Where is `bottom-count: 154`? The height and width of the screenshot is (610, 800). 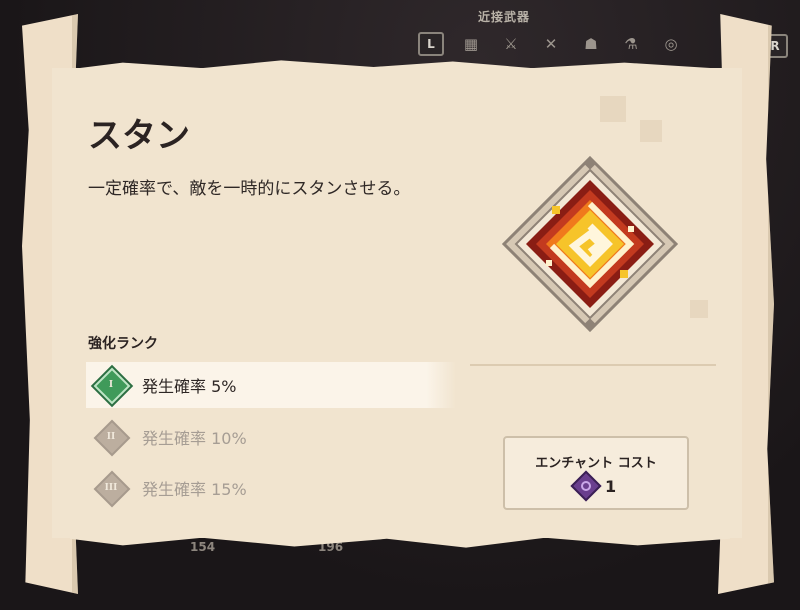
bottom-count: 154 is located at coordinates (203, 547).